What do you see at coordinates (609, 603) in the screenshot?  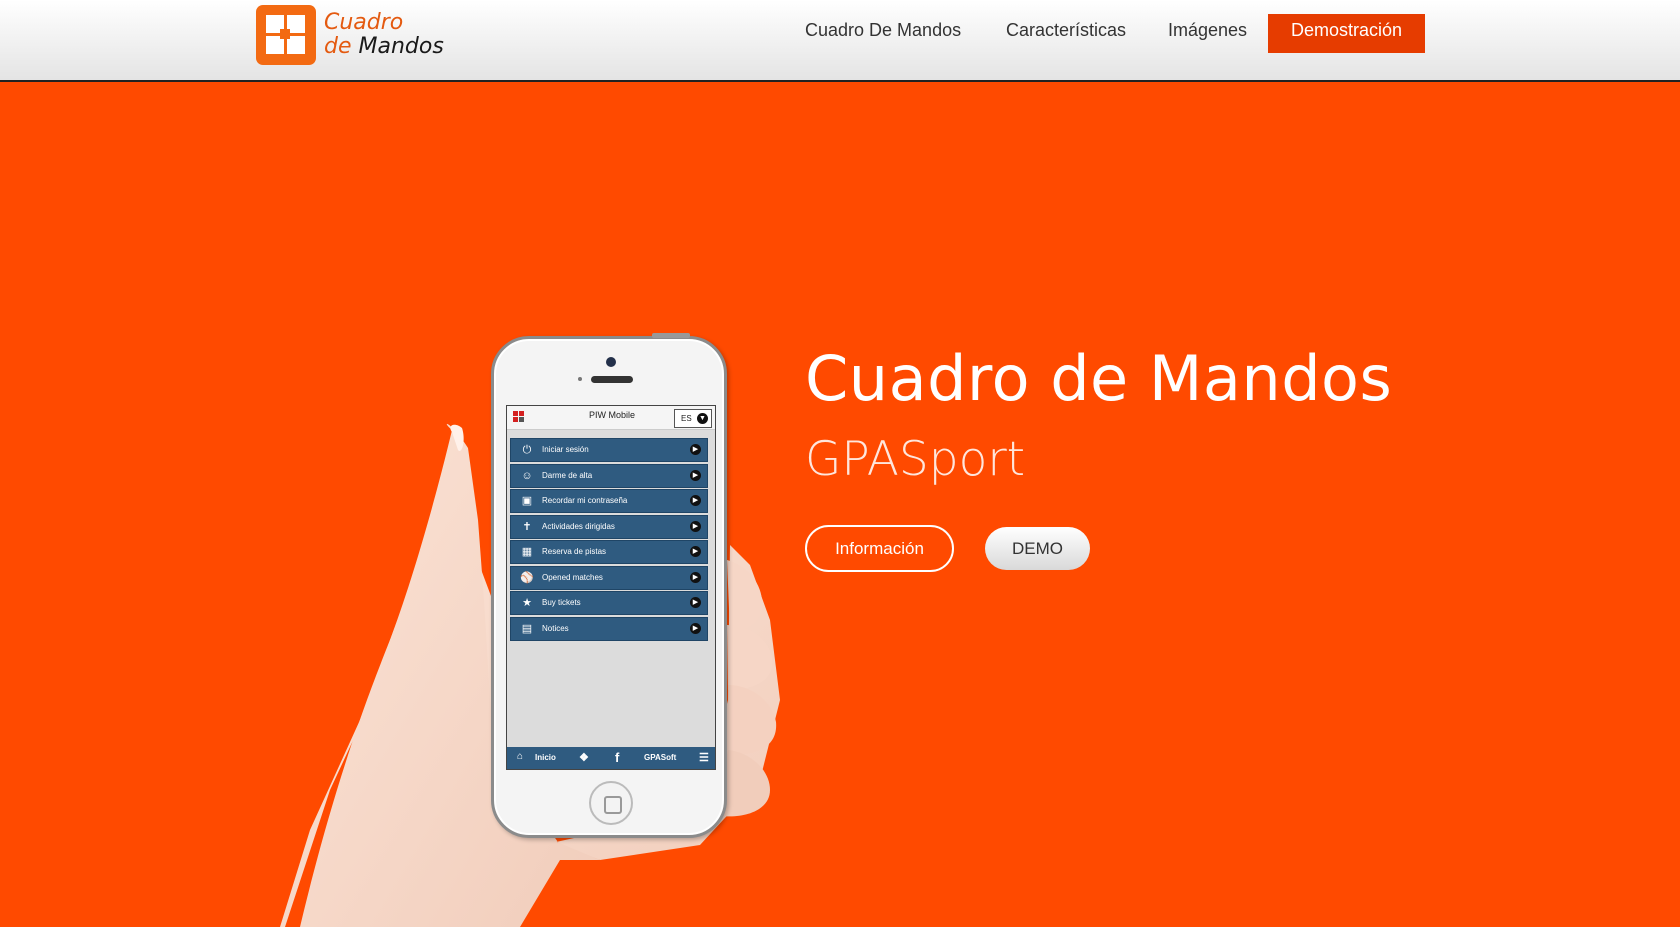 I see `menu-item-buy-tickets: ★ Buy tickets ▶` at bounding box center [609, 603].